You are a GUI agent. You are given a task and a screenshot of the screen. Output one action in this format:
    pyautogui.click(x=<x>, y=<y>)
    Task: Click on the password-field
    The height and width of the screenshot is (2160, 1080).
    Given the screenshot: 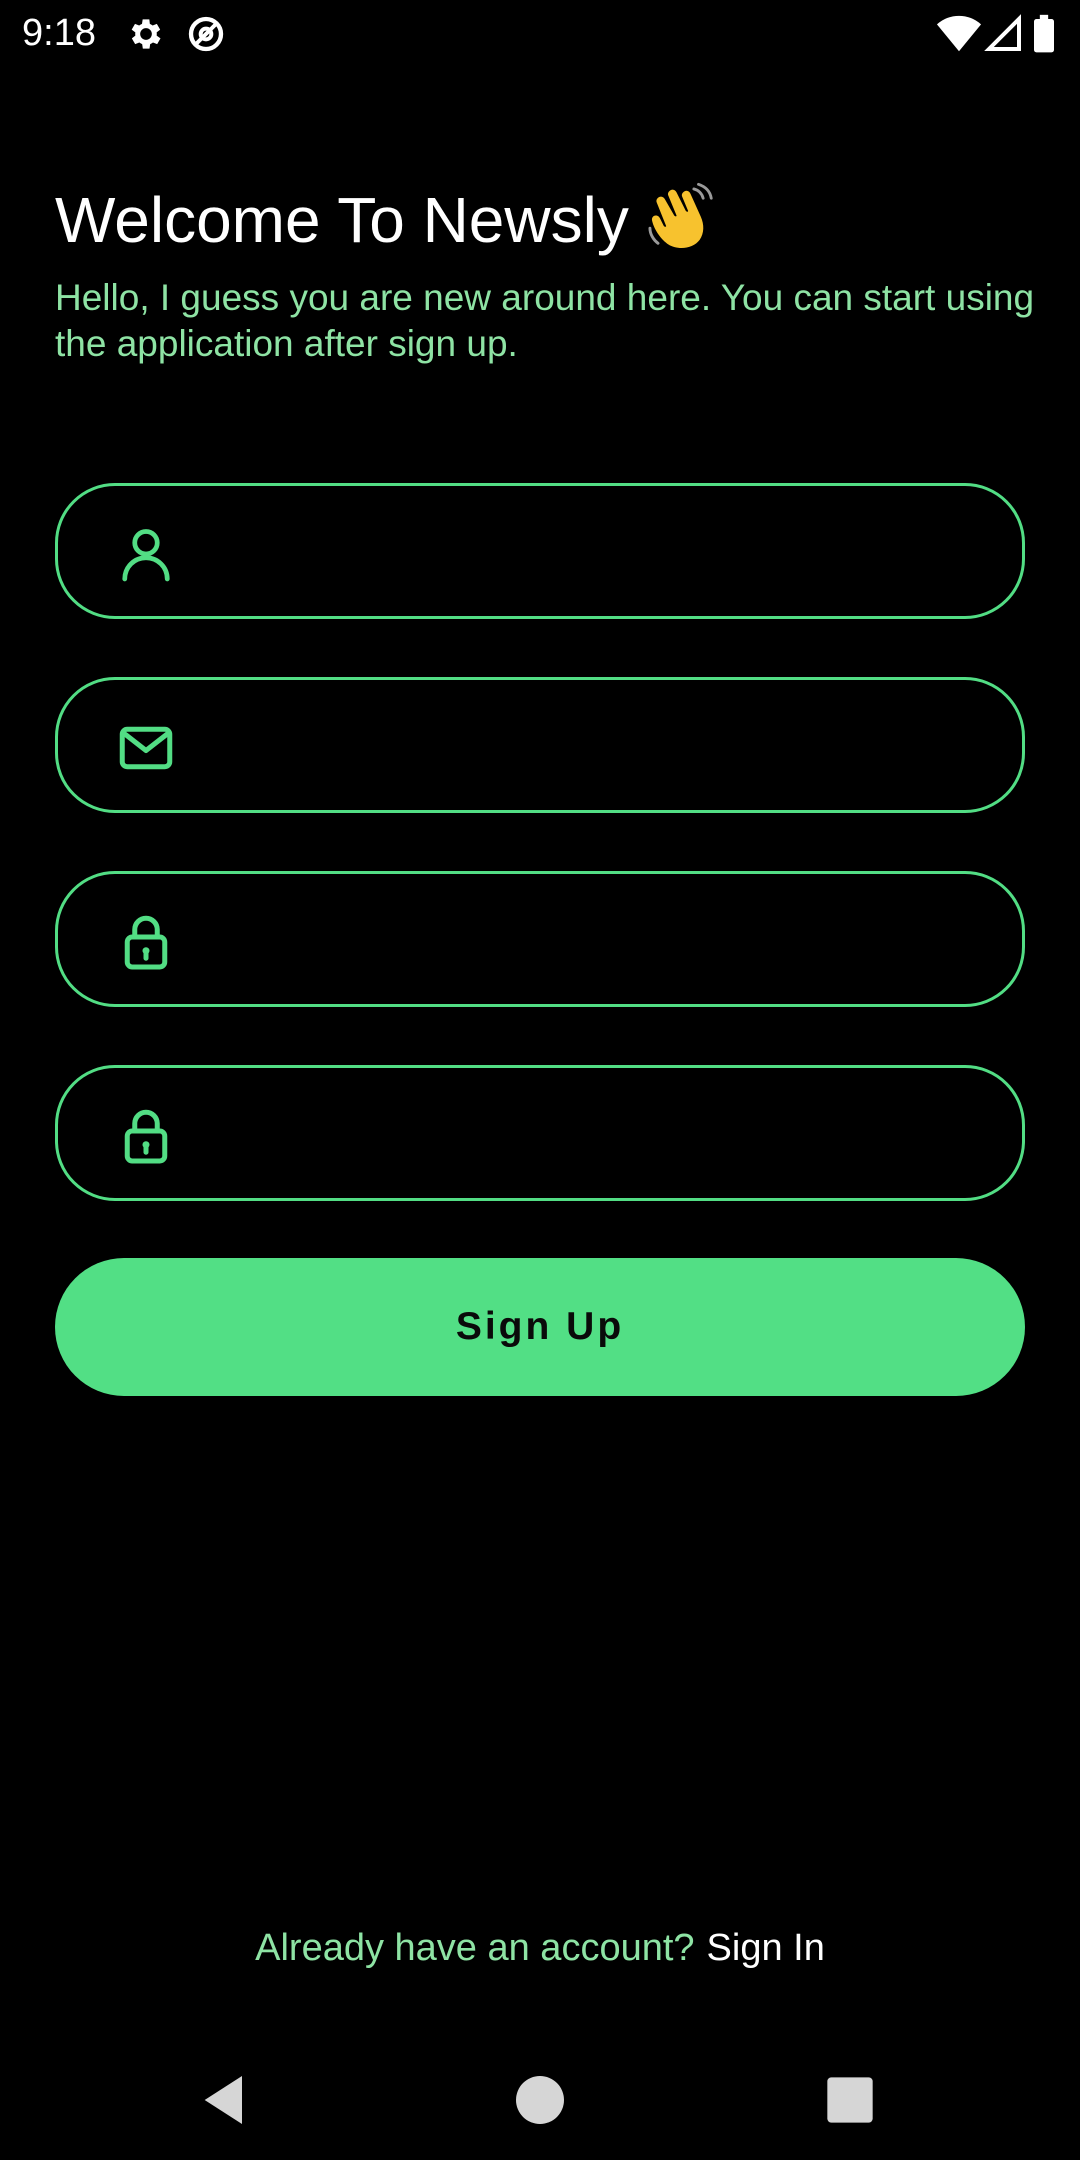 What is the action you would take?
    pyautogui.click(x=540, y=939)
    